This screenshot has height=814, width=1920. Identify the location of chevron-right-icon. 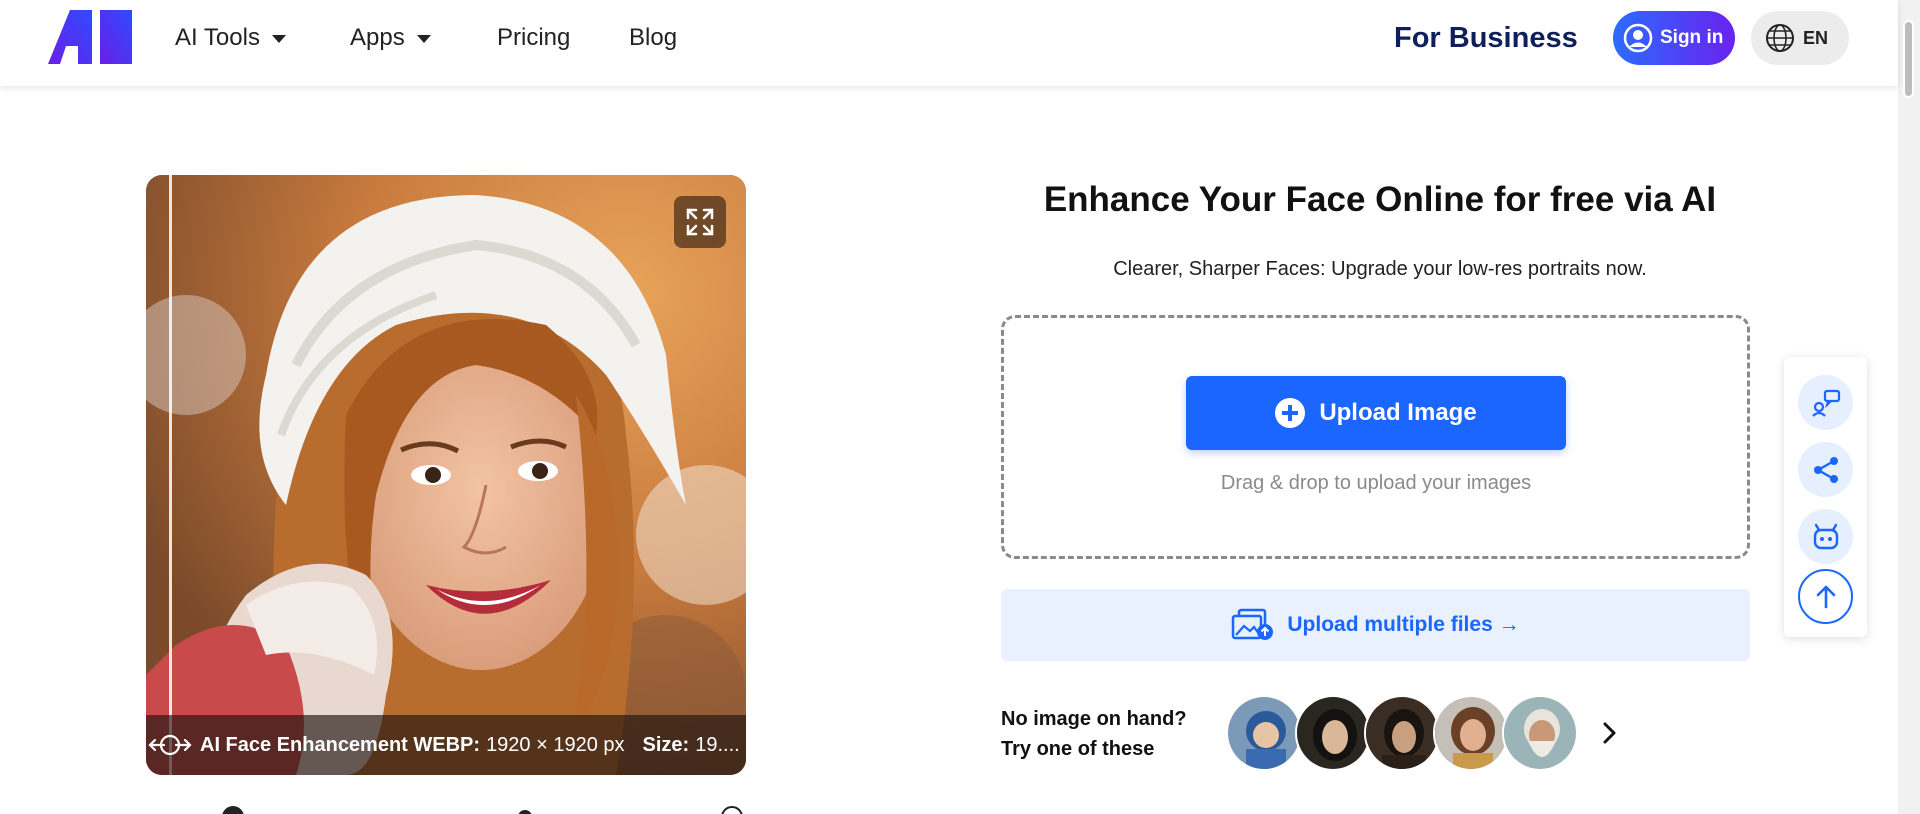
(1610, 733).